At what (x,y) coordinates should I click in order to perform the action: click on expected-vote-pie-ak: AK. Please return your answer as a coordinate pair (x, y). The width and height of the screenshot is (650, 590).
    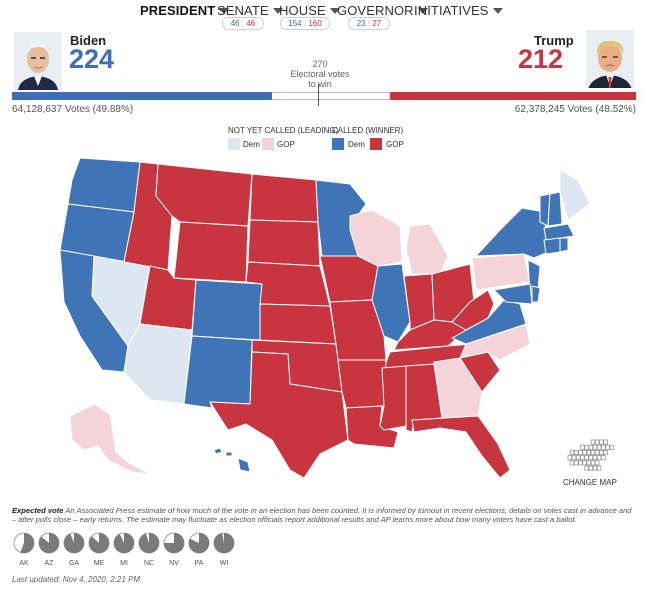
    Looking at the image, I should click on (24, 549).